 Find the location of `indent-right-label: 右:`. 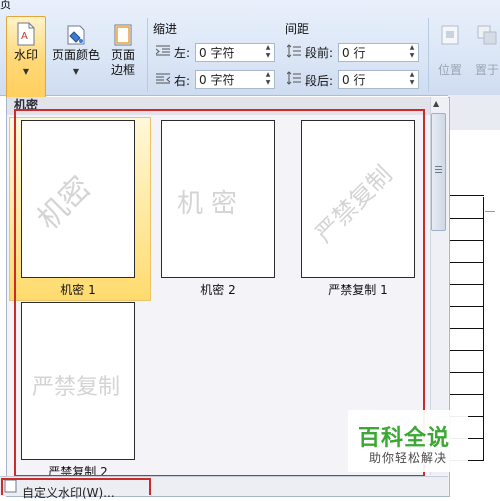

indent-right-label: 右: is located at coordinates (182, 81).